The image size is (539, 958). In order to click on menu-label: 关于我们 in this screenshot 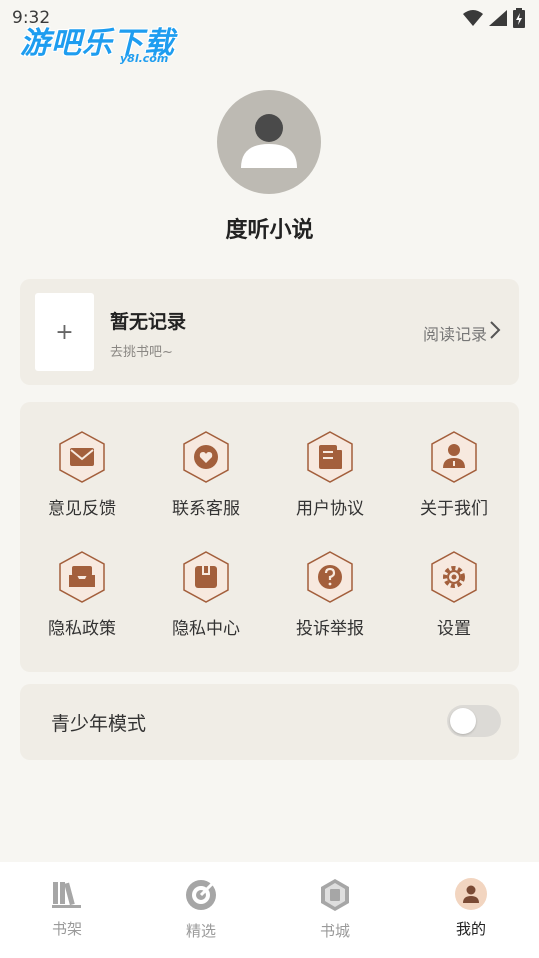, I will do `click(454, 509)`.